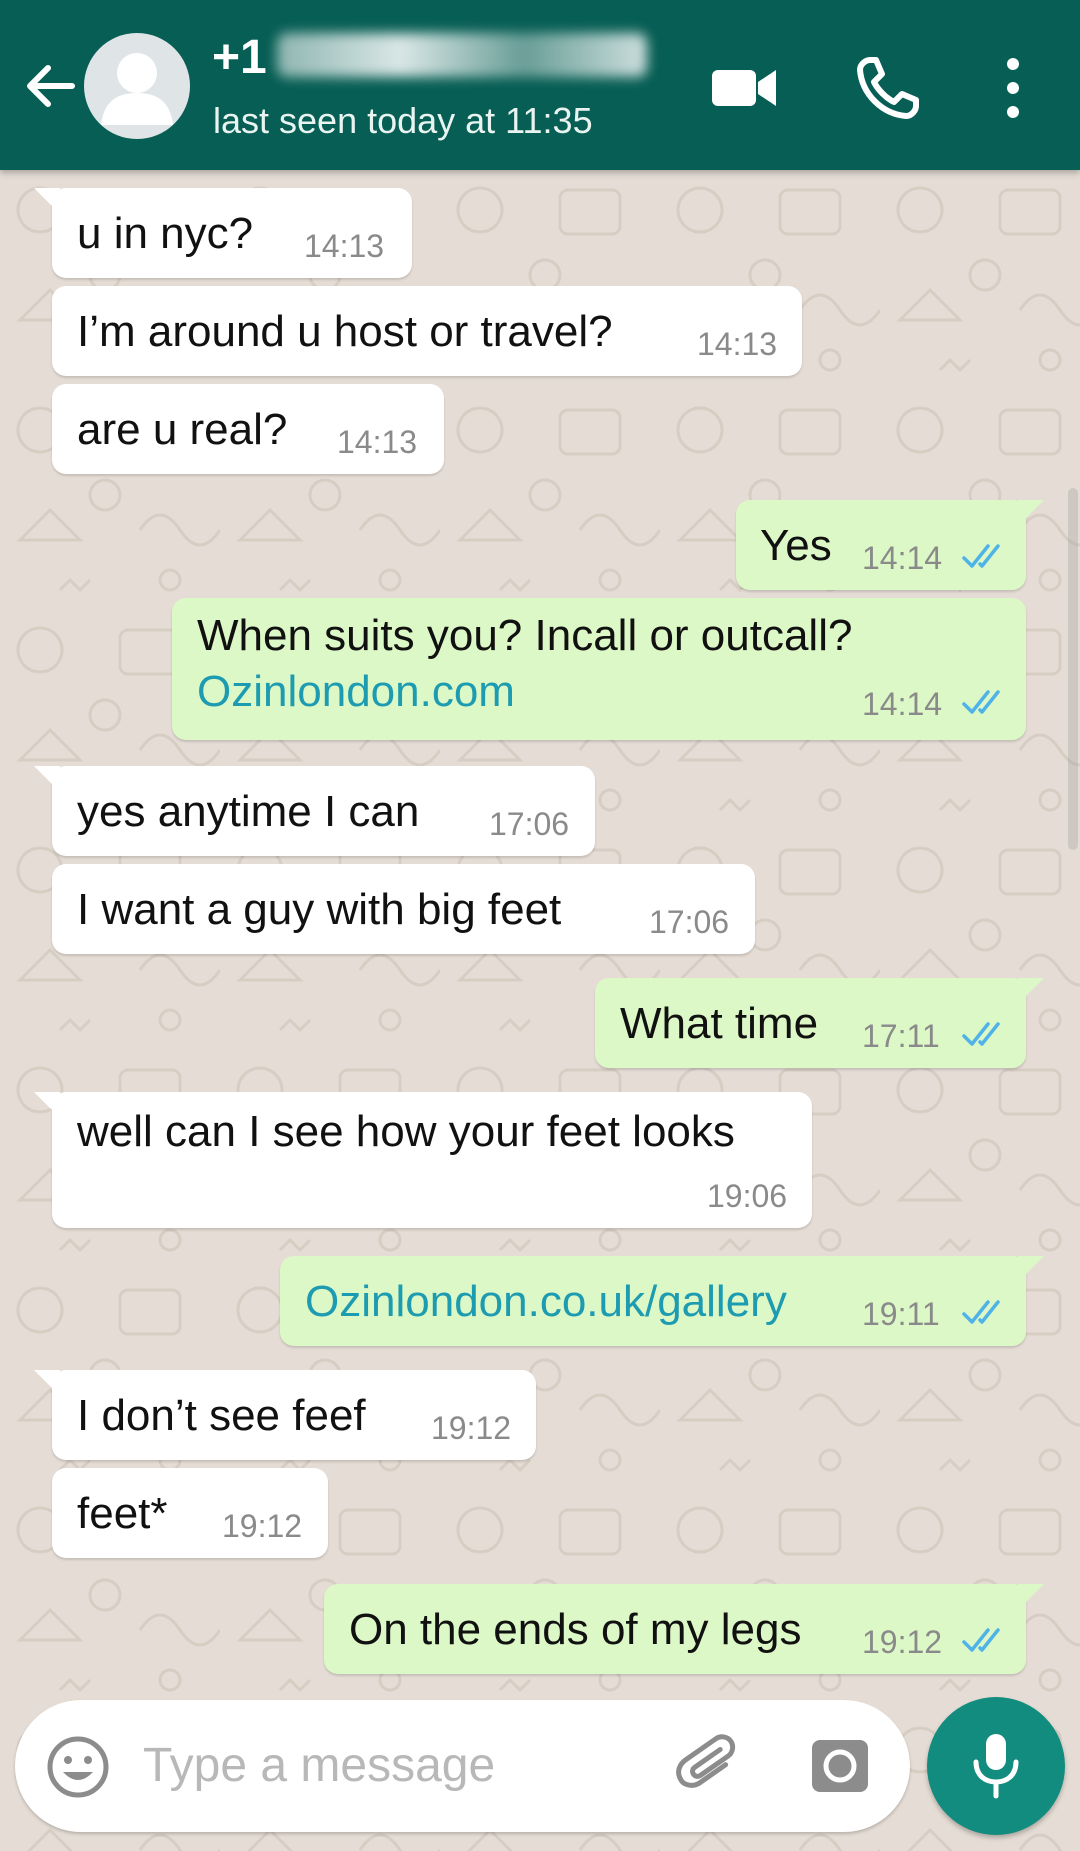 The width and height of the screenshot is (1080, 1851). What do you see at coordinates (165, 233) in the screenshot?
I see `message-text: u in nyc?` at bounding box center [165, 233].